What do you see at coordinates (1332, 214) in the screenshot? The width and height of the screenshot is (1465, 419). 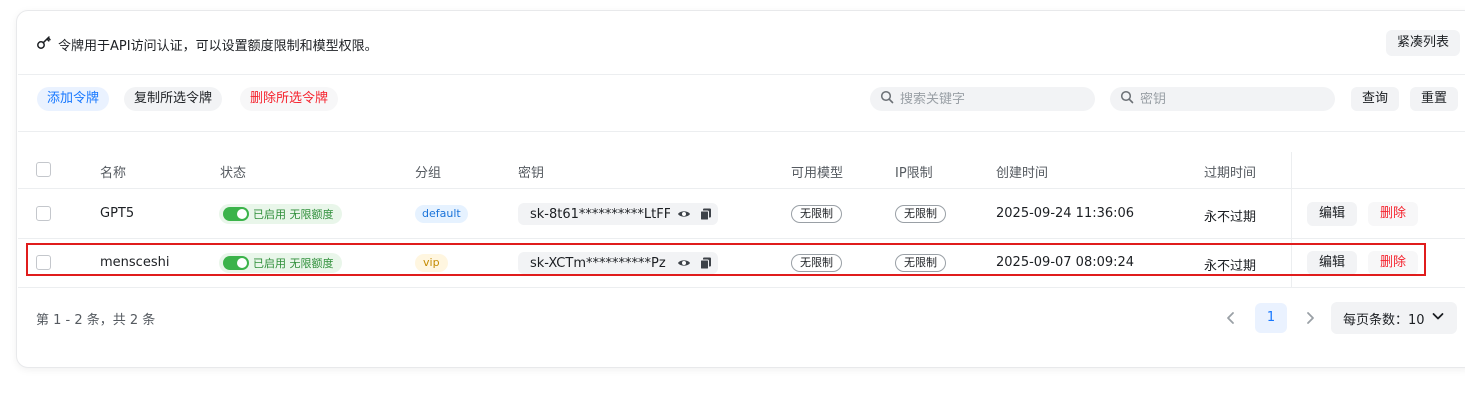 I see `edit-button: 编辑` at bounding box center [1332, 214].